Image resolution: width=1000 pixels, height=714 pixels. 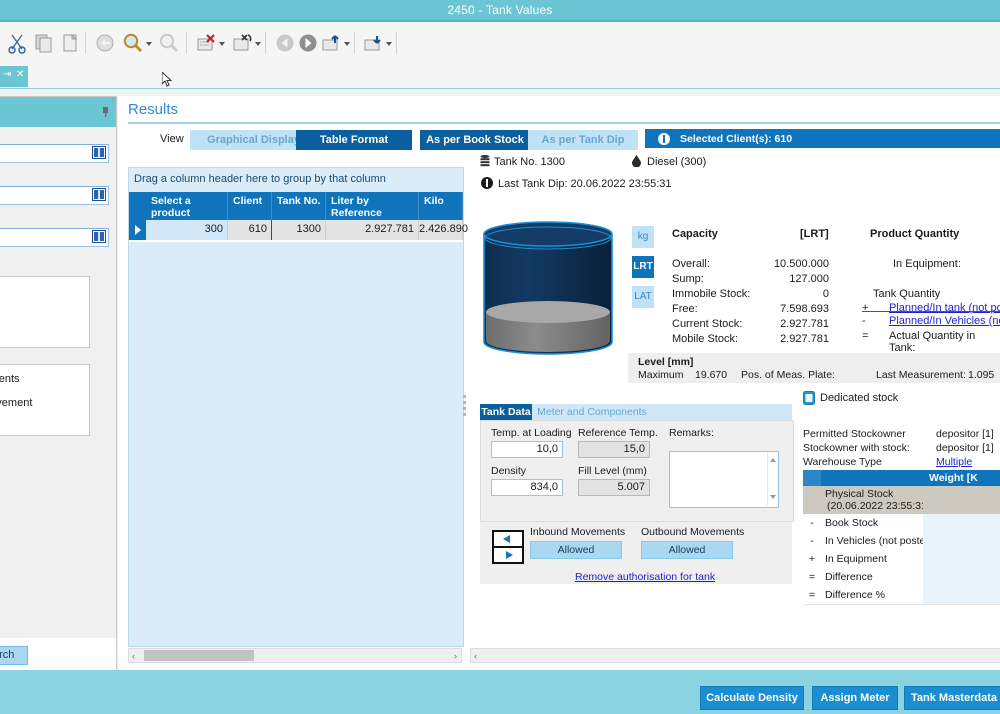 What do you see at coordinates (258, 44) in the screenshot?
I see `undo-record-dropdown-caret-icon` at bounding box center [258, 44].